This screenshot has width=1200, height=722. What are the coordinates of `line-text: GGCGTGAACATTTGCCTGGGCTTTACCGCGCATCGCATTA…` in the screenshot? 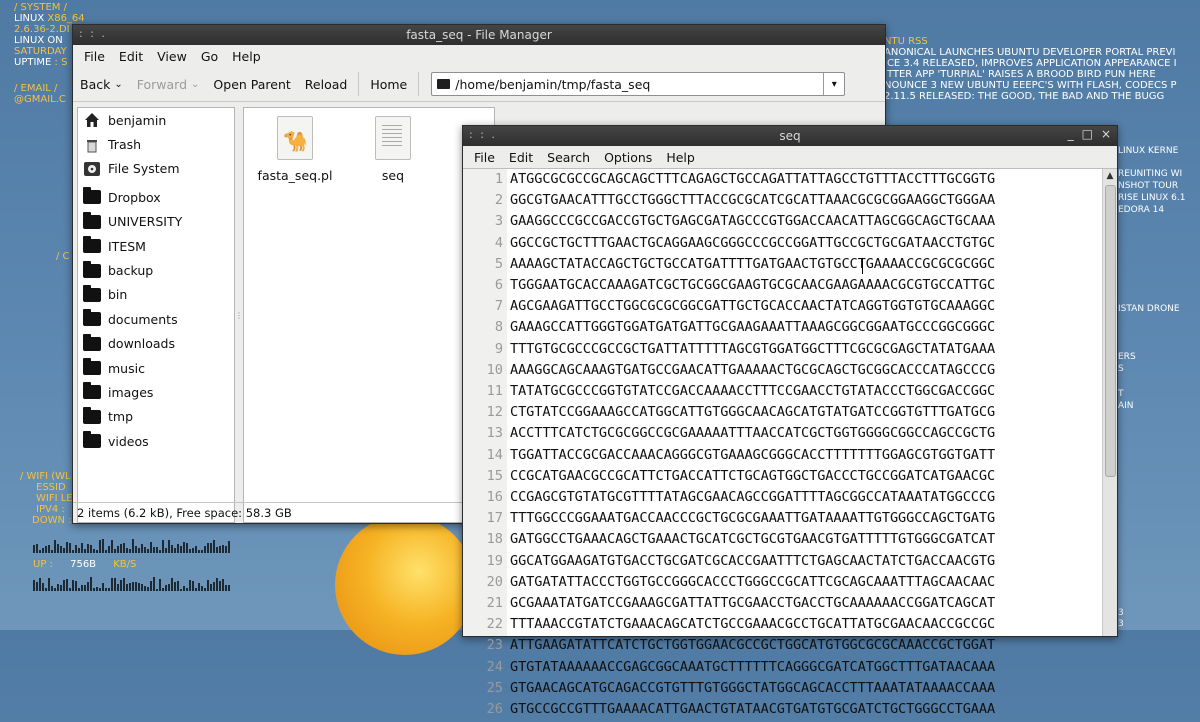 It's located at (751, 202).